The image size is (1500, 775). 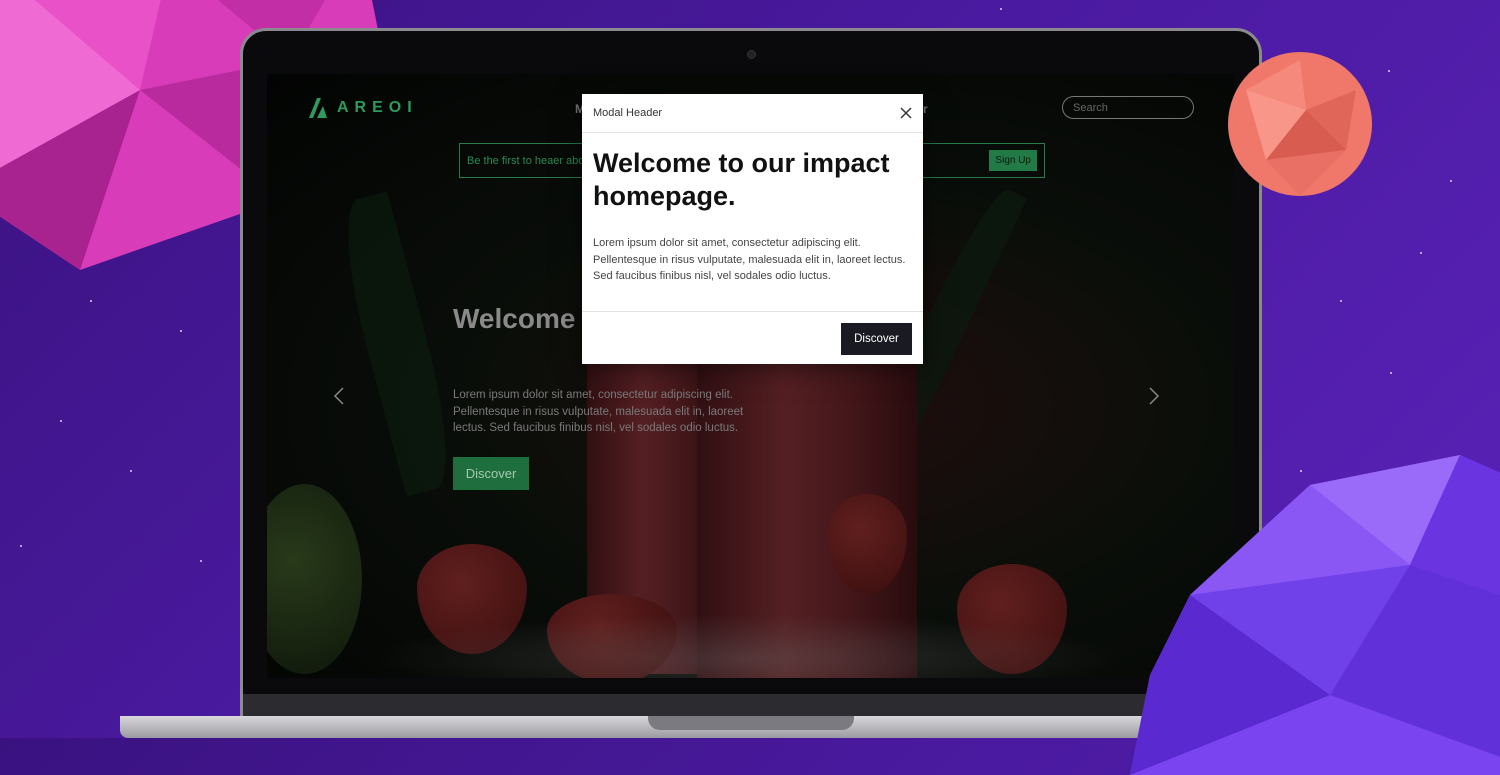 I want to click on modal-title: Welcome to our impact homepage., so click(x=741, y=179).